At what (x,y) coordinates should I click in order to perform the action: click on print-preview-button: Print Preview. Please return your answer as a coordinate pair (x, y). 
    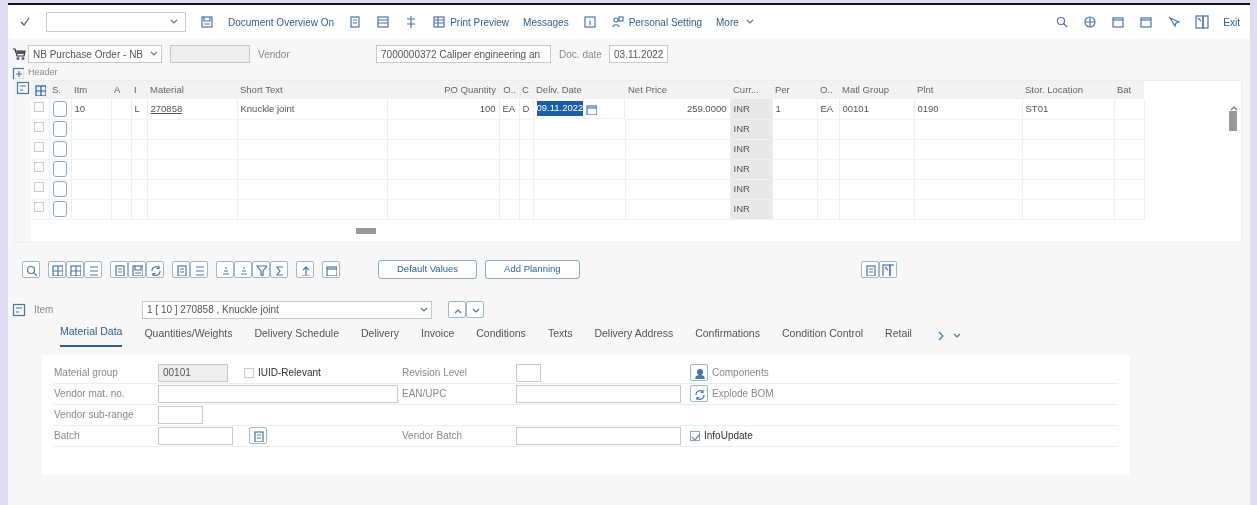
    Looking at the image, I should click on (471, 22).